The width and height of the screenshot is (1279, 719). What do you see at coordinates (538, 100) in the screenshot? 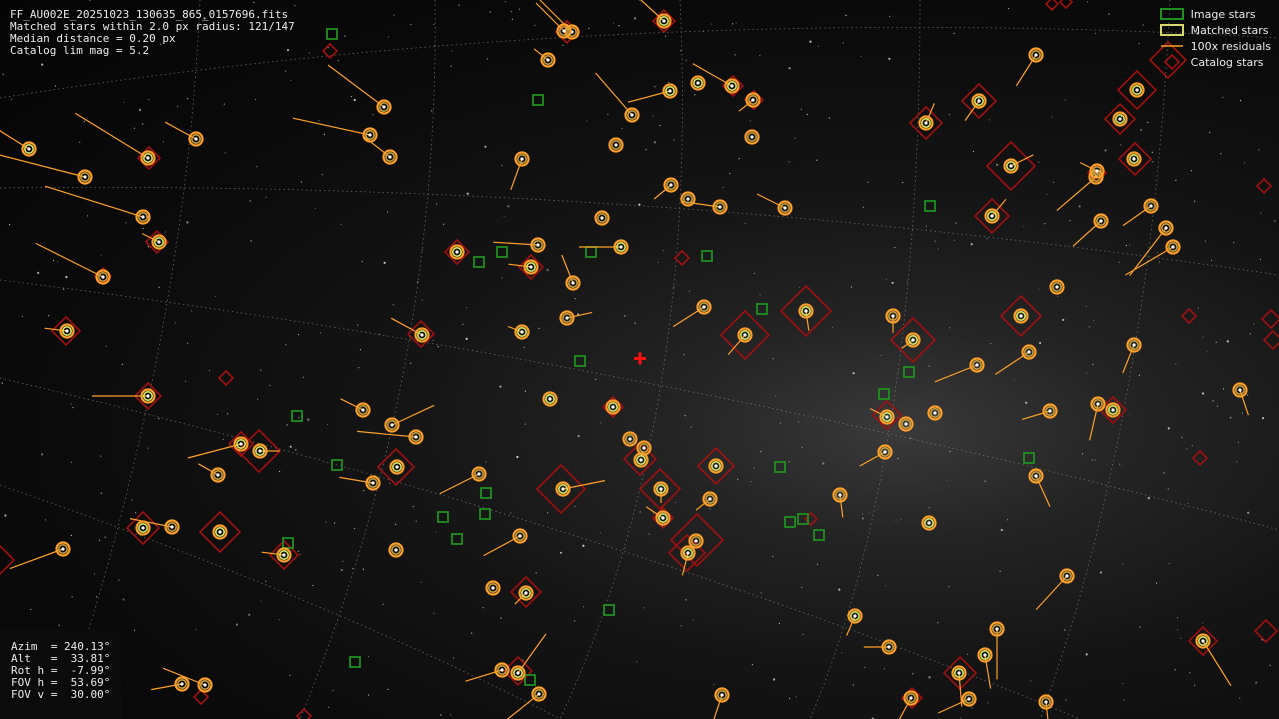
I see `image-star` at bounding box center [538, 100].